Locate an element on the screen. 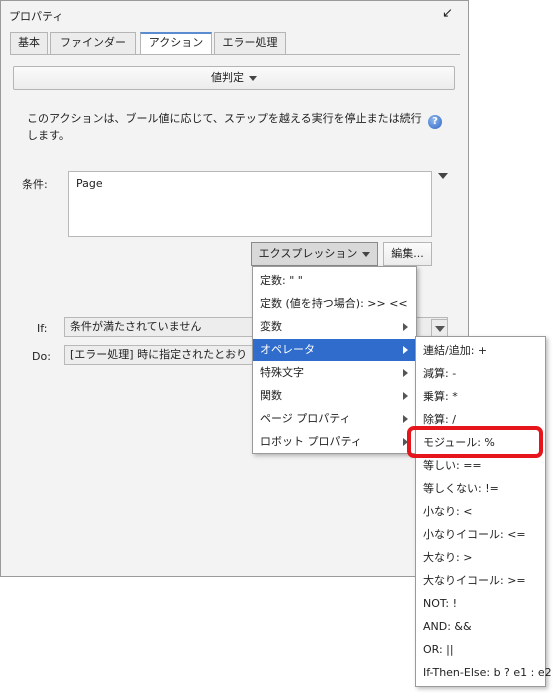 The image size is (557, 693). menu-item-operators: オペレータ is located at coordinates (334, 350).